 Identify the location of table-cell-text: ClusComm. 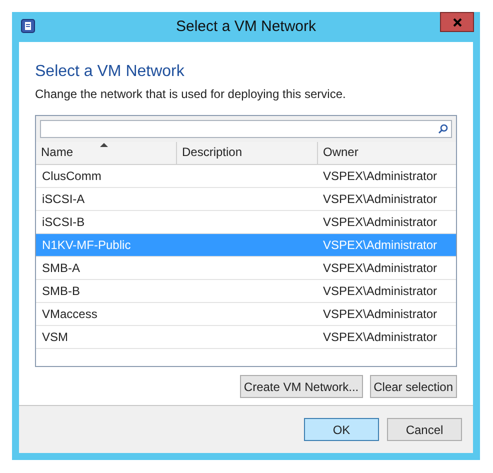
(71, 176).